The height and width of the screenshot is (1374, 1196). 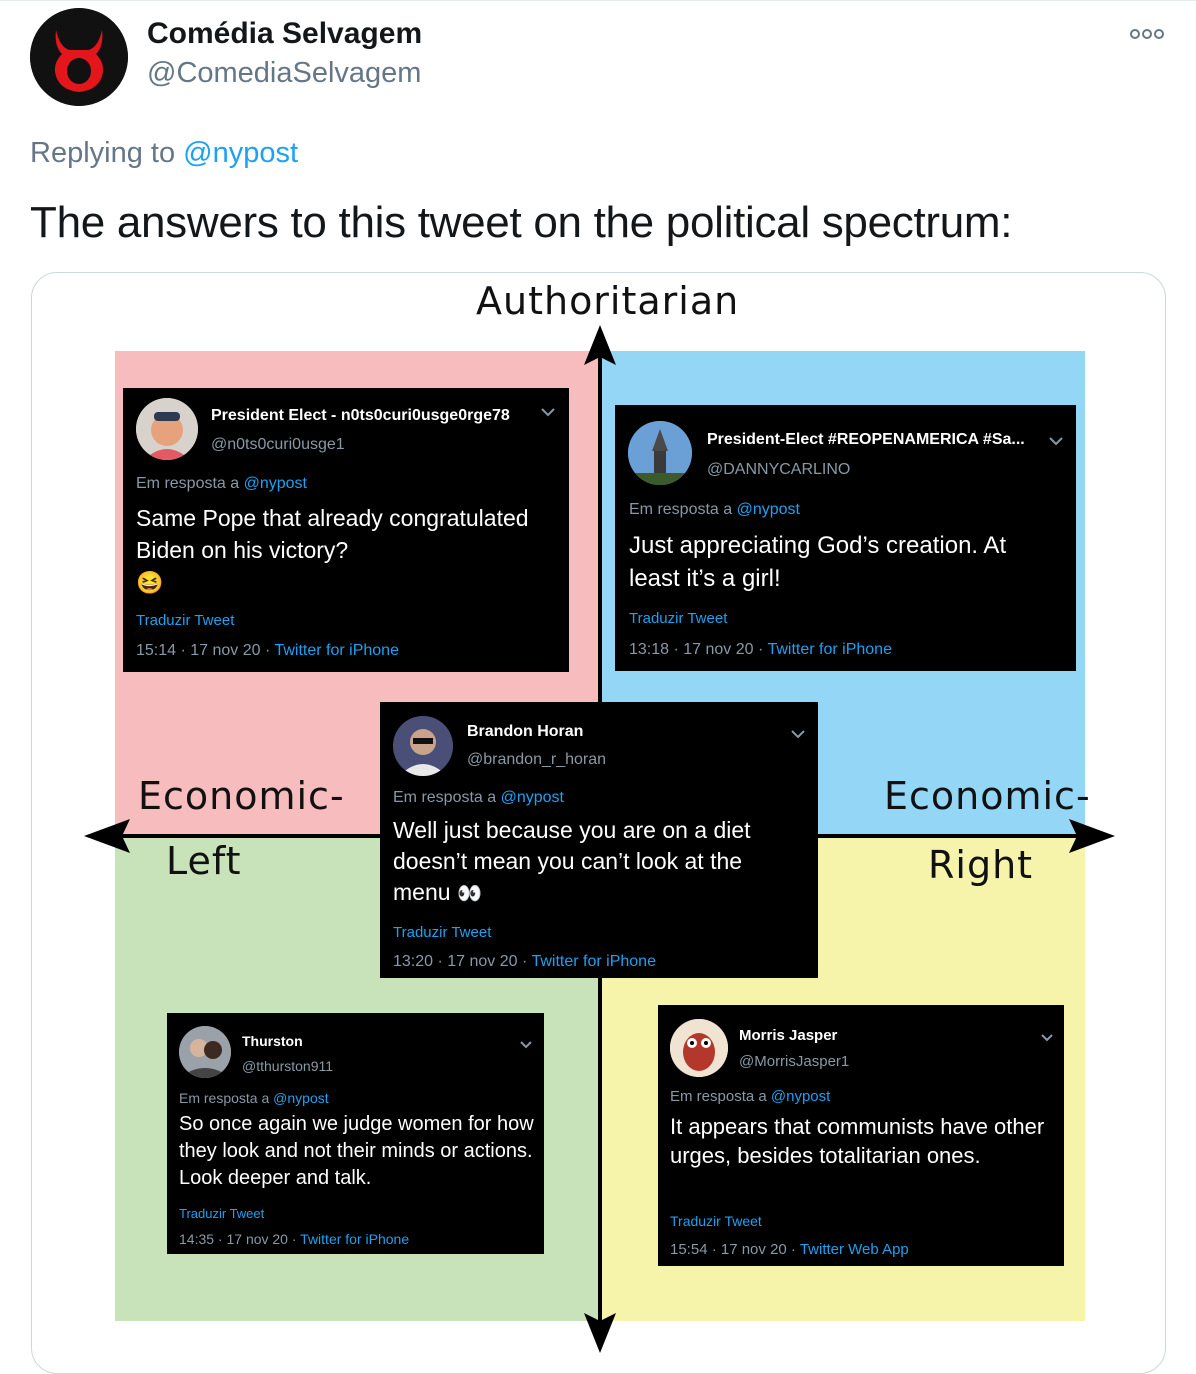 I want to click on card-author-handle: @DANNYCARLINO, so click(x=779, y=469).